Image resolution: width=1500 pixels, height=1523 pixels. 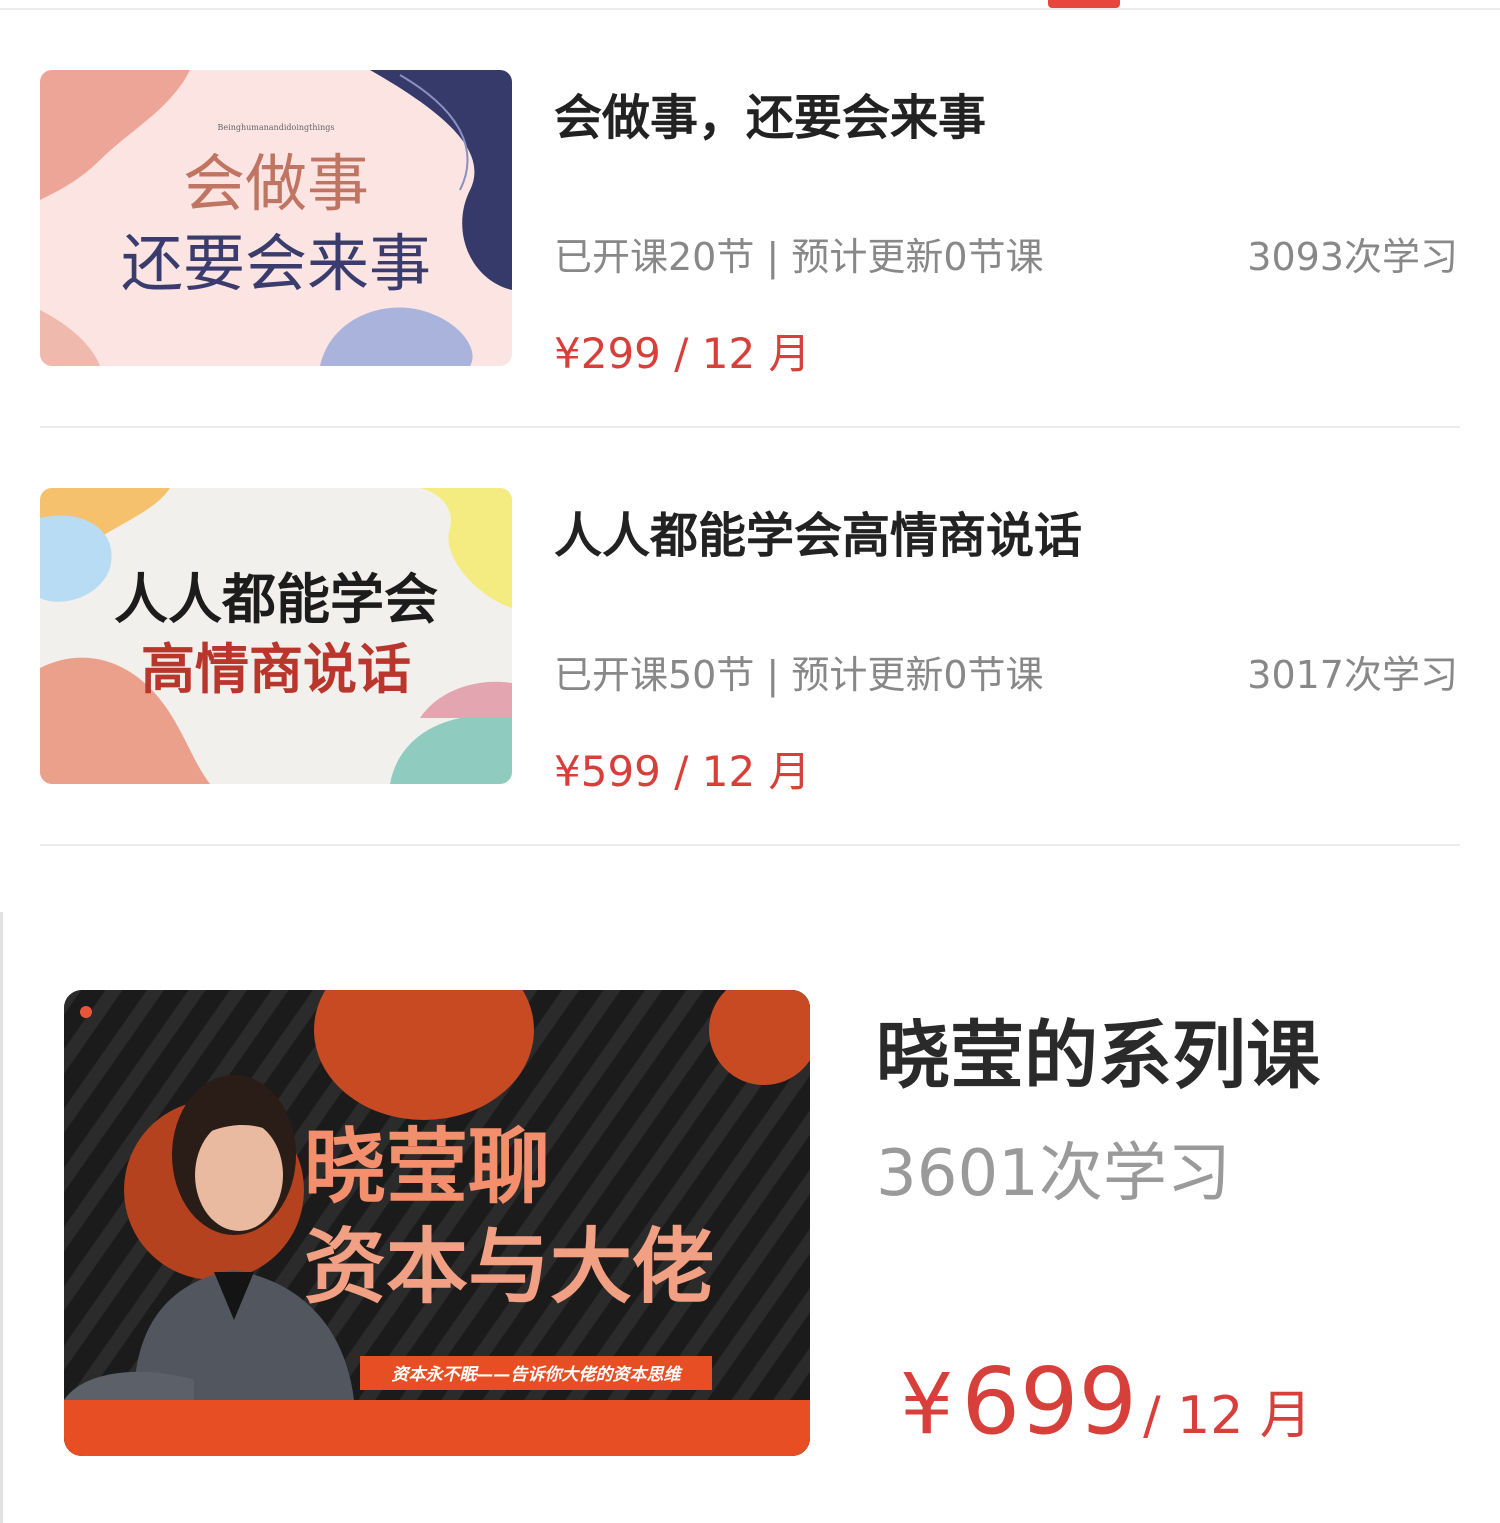 I want to click on series-cover-tagline: 资本永不眠——告诉你大佬的资本思维, so click(x=538, y=1375).